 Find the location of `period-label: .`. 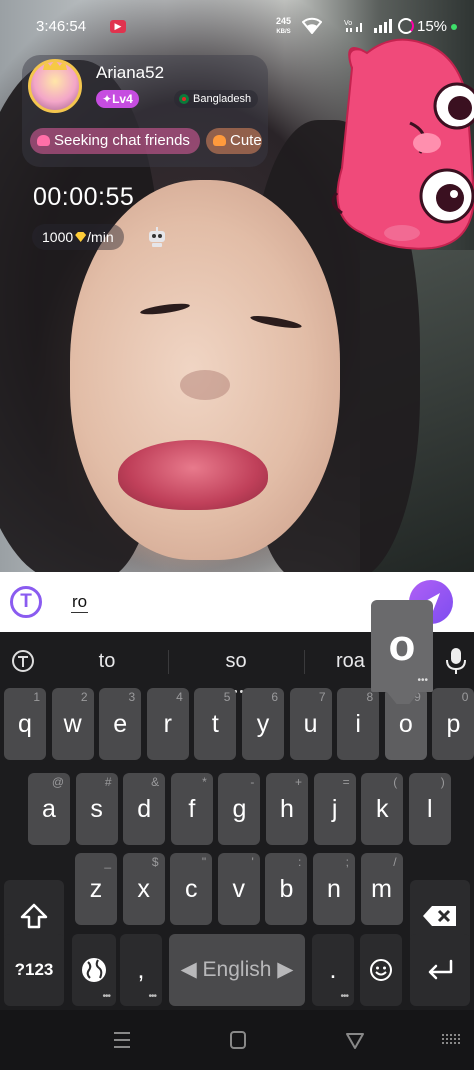

period-label: . is located at coordinates (333, 970).